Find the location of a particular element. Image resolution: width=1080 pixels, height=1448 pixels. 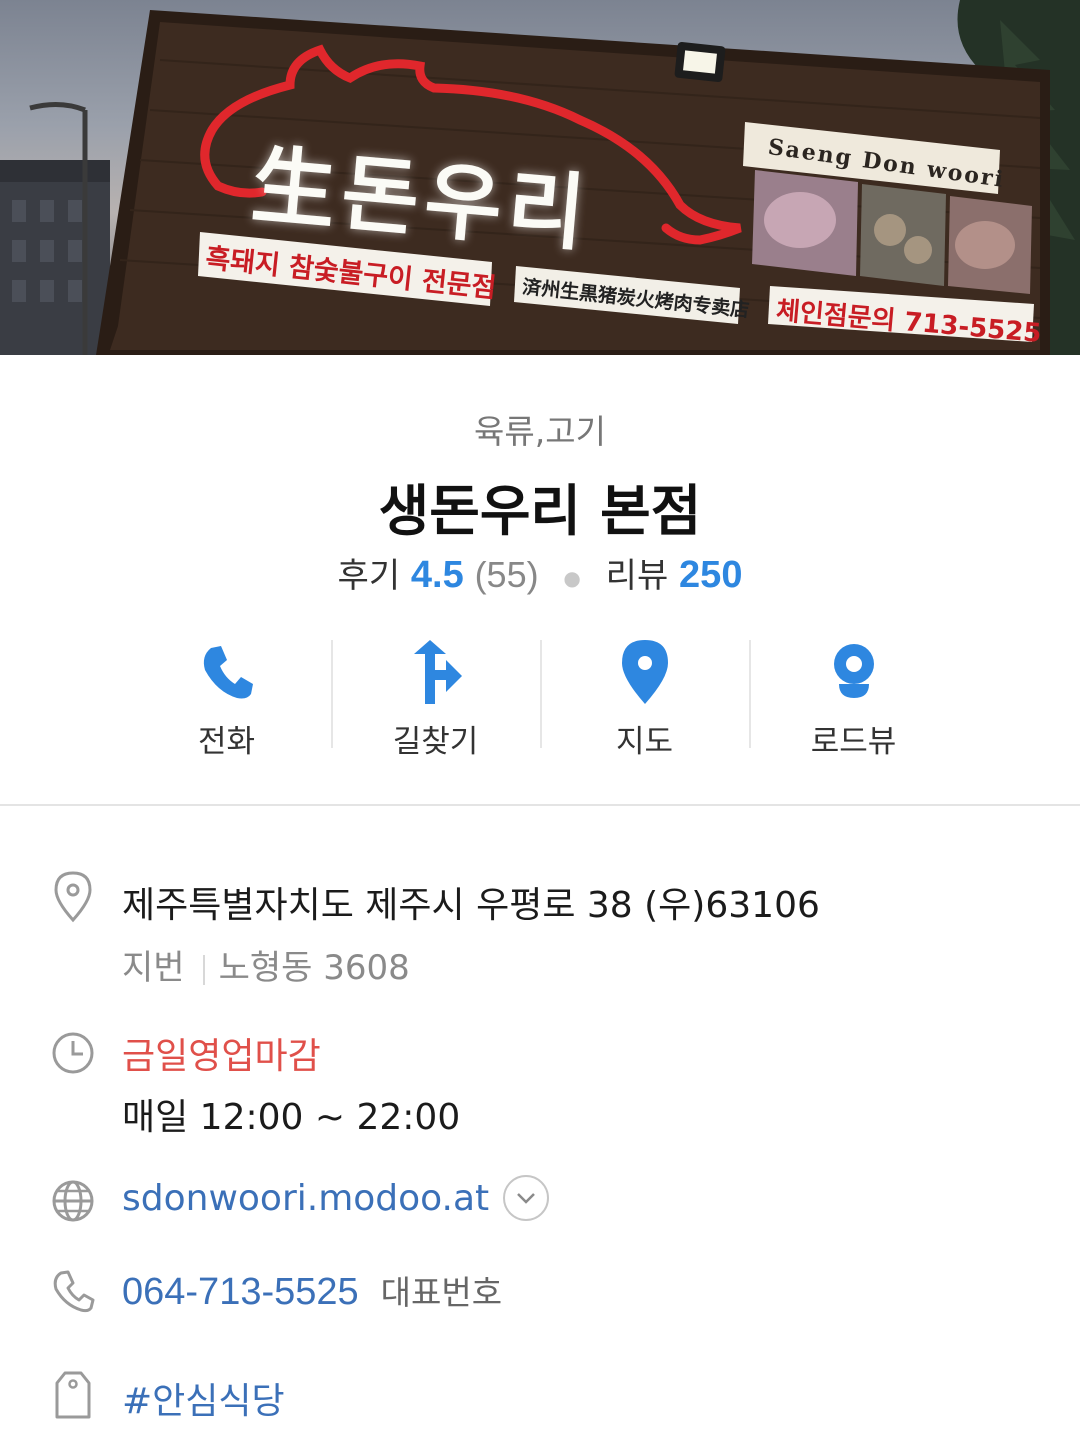

website-link: sdonwoori.modoo.at is located at coordinates (305, 1198).